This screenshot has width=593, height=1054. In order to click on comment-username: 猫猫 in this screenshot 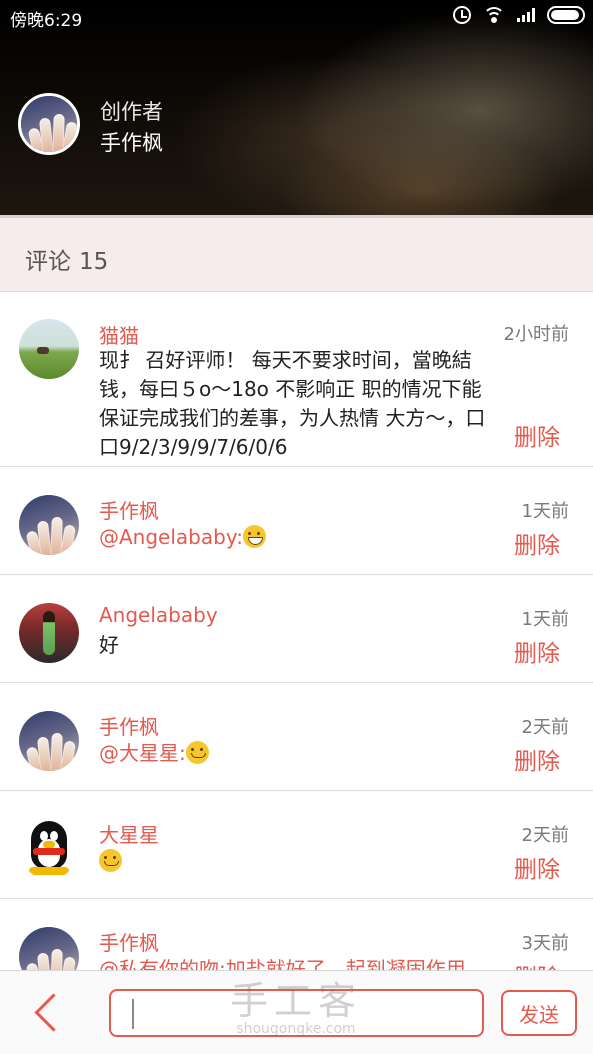, I will do `click(119, 334)`.